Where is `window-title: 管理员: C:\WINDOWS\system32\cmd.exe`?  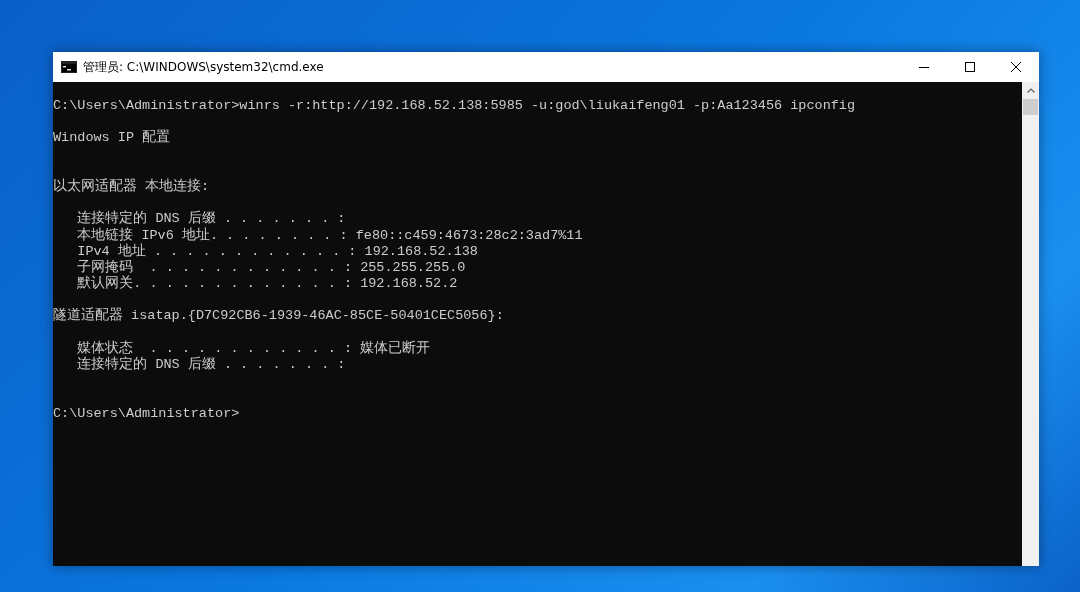 window-title: 管理员: C:\WINDOWS\system32\cmd.exe is located at coordinates (204, 67).